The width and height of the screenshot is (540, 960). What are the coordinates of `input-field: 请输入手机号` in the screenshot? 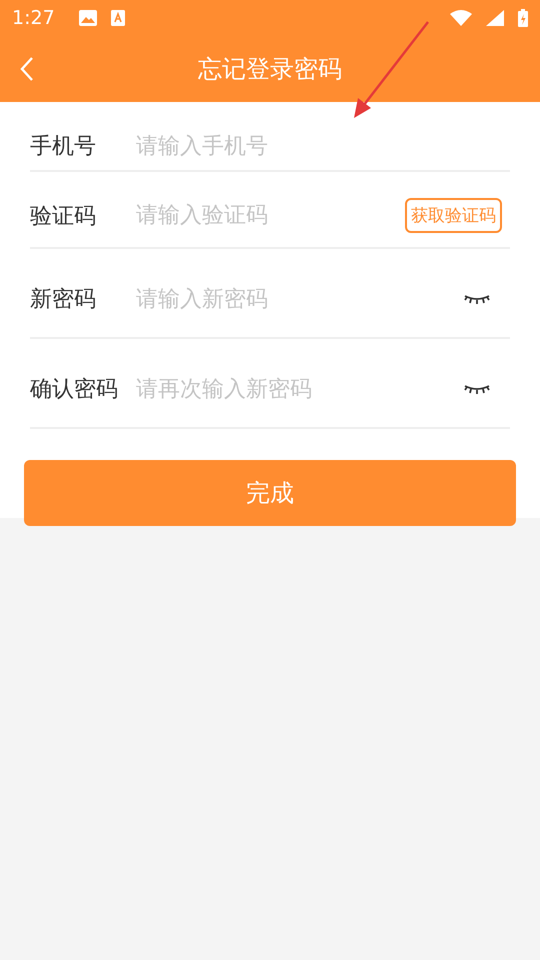 It's located at (323, 146).